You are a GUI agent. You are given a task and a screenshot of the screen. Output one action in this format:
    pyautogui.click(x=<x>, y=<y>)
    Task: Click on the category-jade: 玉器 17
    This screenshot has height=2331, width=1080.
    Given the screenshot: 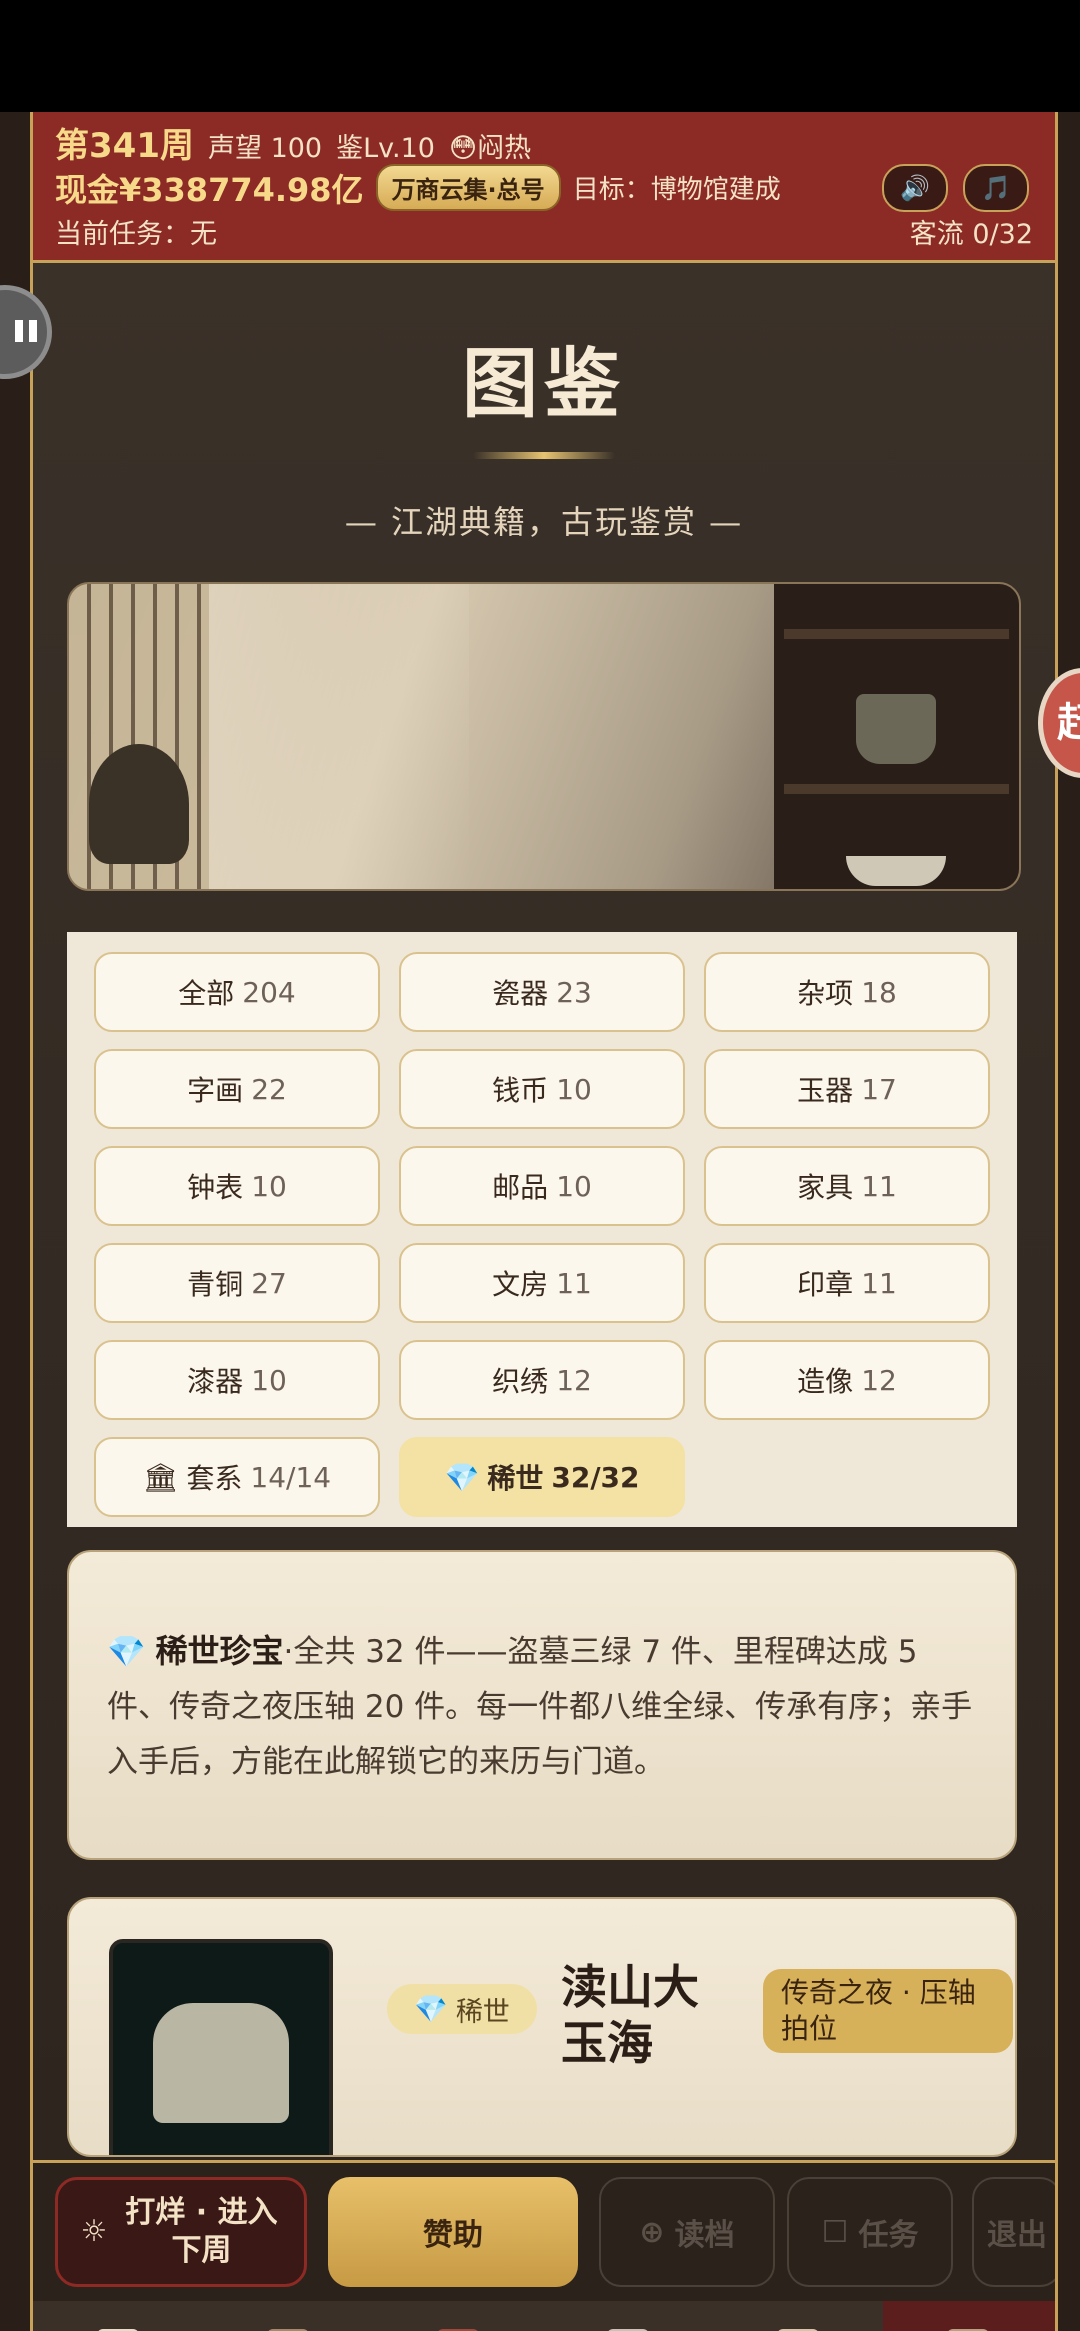 What is the action you would take?
    pyautogui.click(x=847, y=1089)
    